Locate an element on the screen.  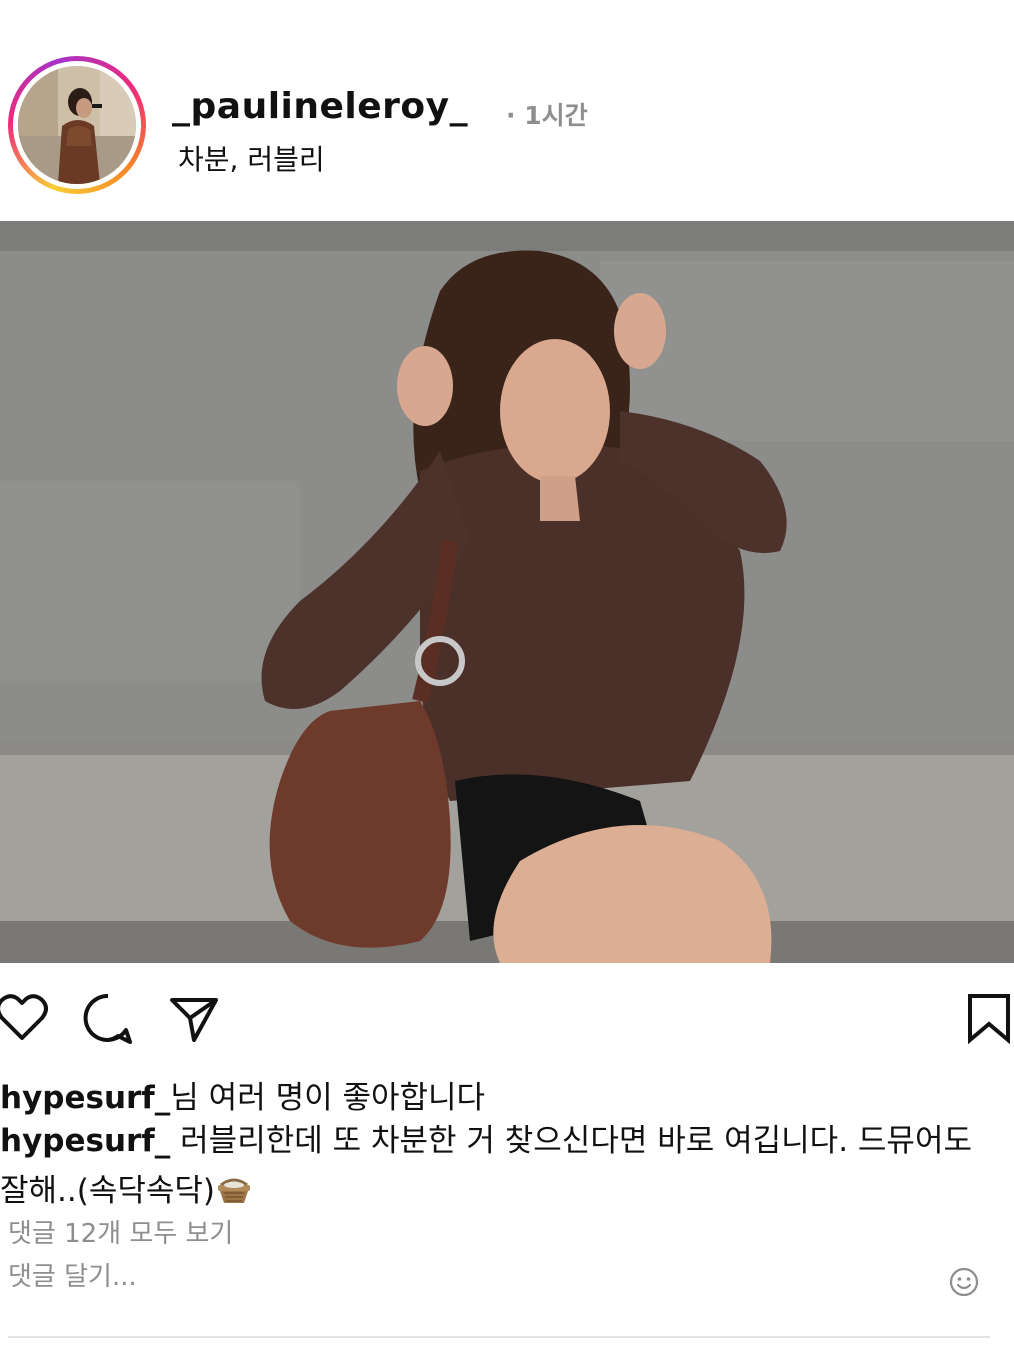
add-comment-input is located at coordinates (458, 1277).